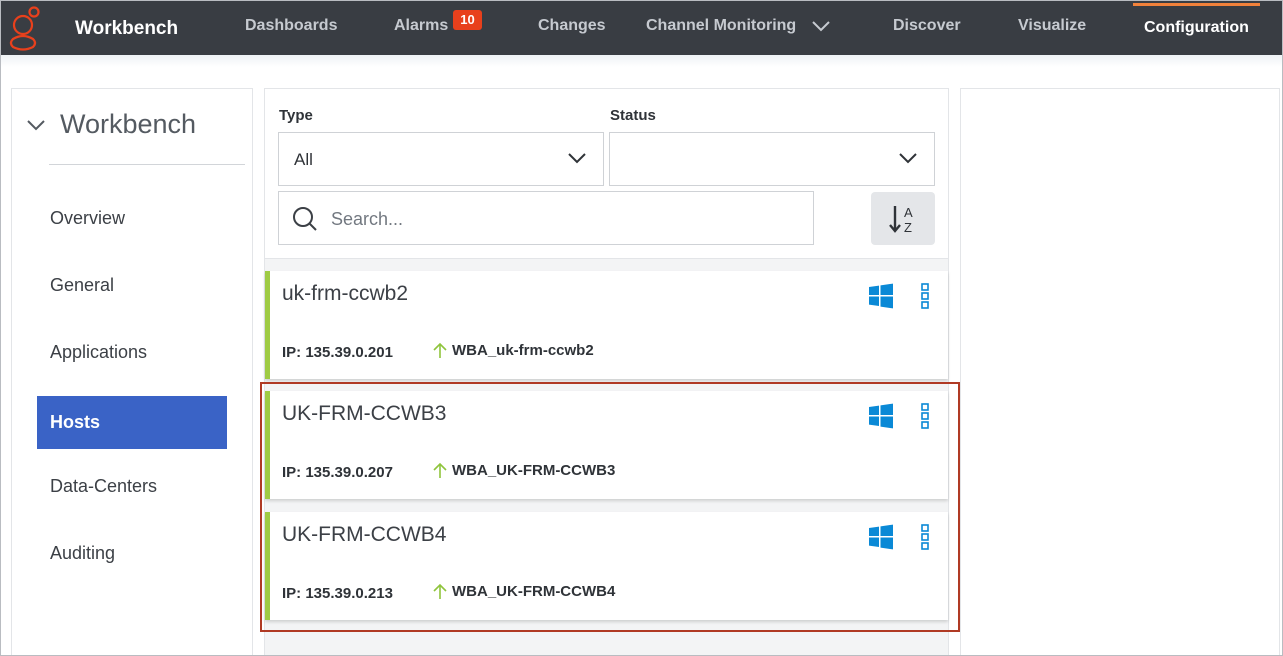  I want to click on host-name: UK-FRM-CCWB4, so click(364, 535).